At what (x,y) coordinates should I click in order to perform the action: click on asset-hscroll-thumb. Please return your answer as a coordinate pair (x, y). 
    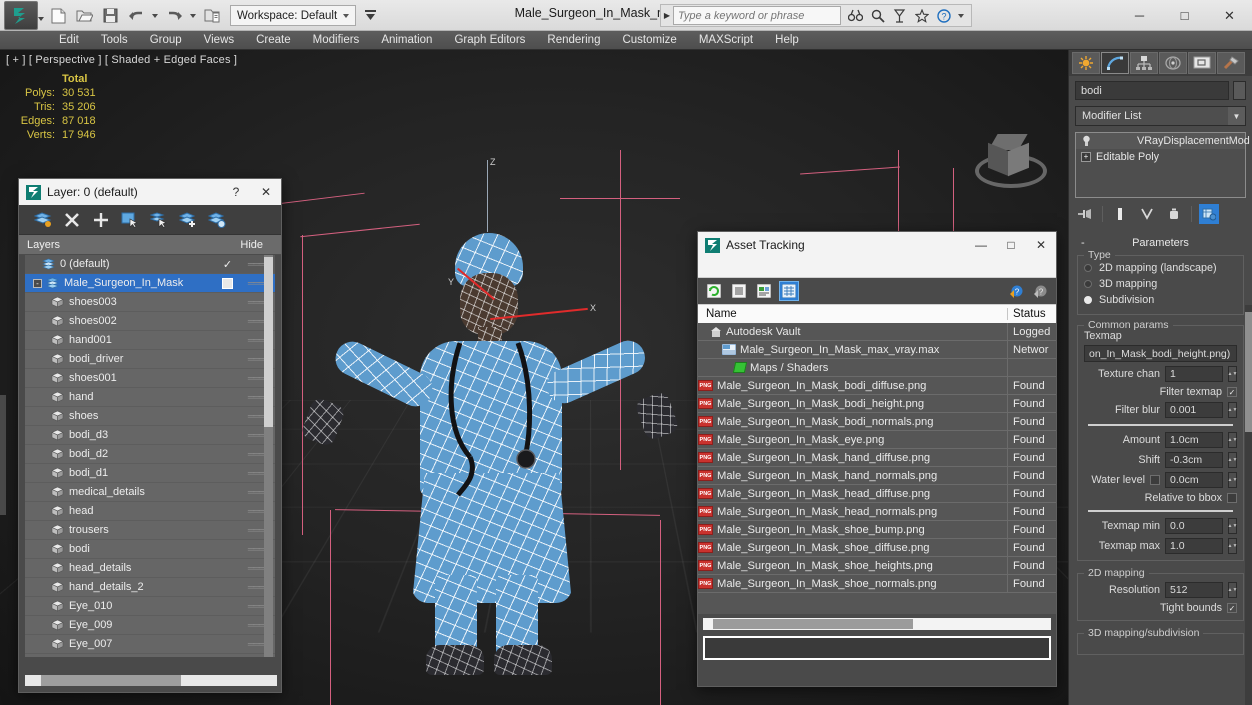
    Looking at the image, I should click on (813, 624).